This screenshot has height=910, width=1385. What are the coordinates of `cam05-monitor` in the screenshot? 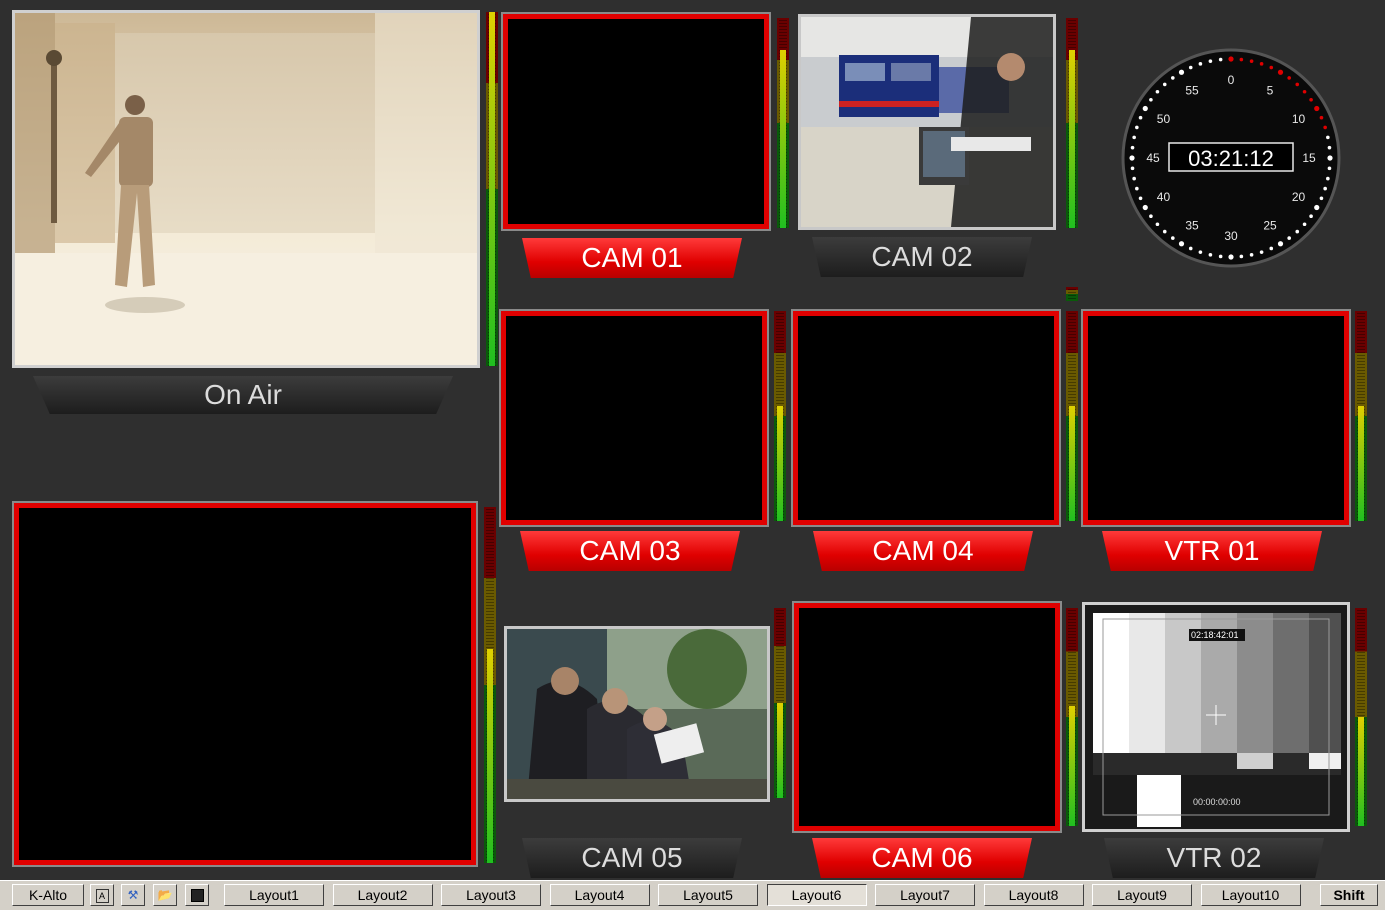 It's located at (637, 714).